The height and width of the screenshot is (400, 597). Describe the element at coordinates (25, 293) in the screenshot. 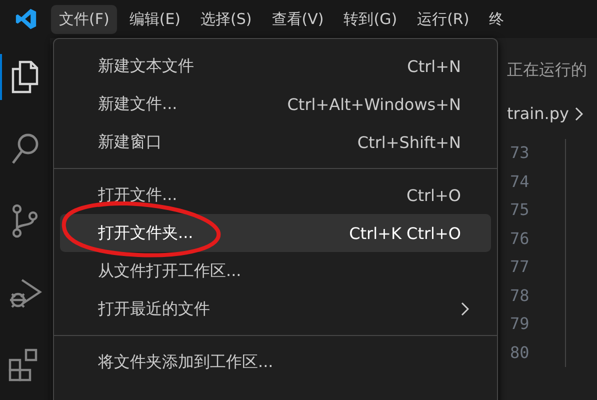

I see `run-debug-icon` at that location.